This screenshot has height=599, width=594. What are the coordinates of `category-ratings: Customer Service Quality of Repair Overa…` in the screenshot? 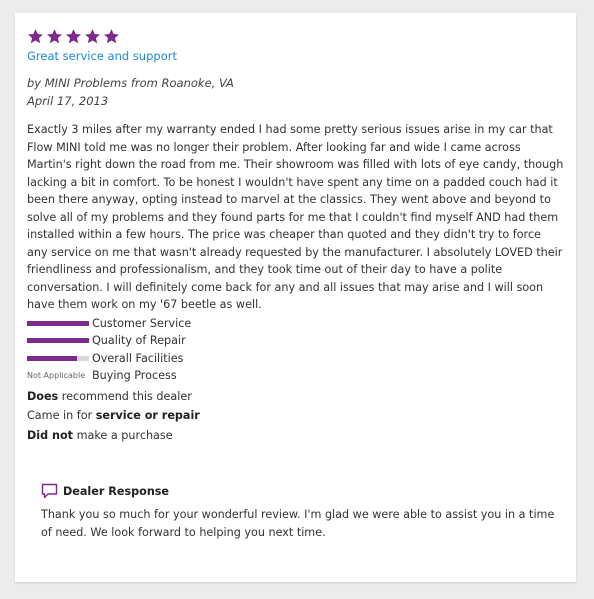 It's located at (295, 350).